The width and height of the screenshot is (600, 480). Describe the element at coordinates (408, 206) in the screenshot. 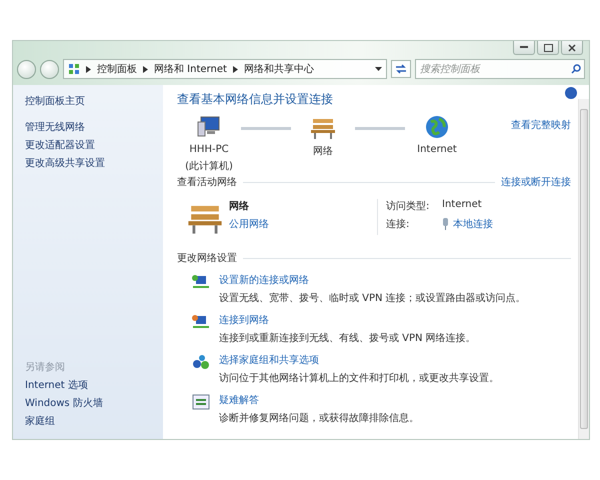

I see `field-label: 访问类型:` at that location.